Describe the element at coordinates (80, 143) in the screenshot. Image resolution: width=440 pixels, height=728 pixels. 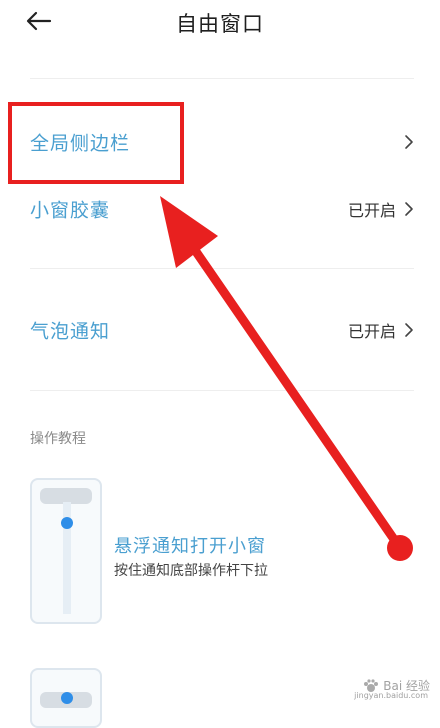
I see `setting-label: 全局侧边栏` at that location.